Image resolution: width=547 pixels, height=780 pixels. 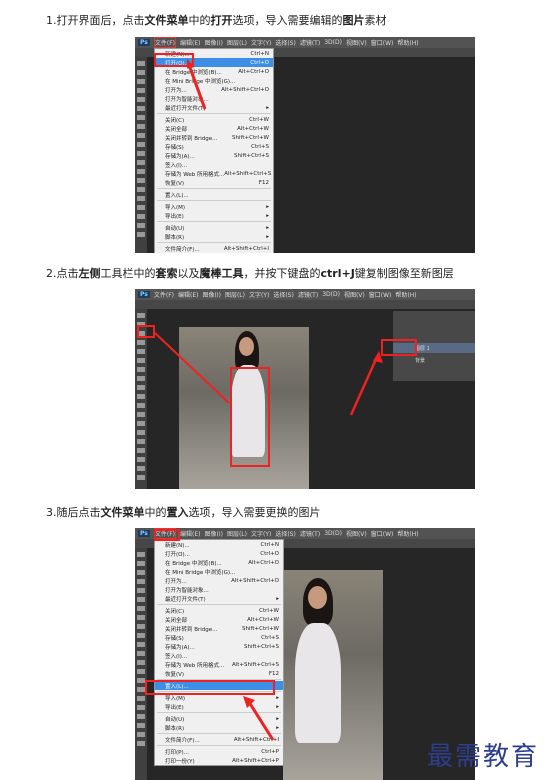 What do you see at coordinates (219, 544) in the screenshot?
I see `menu-item: 新建(N)... Ctrl+N` at bounding box center [219, 544].